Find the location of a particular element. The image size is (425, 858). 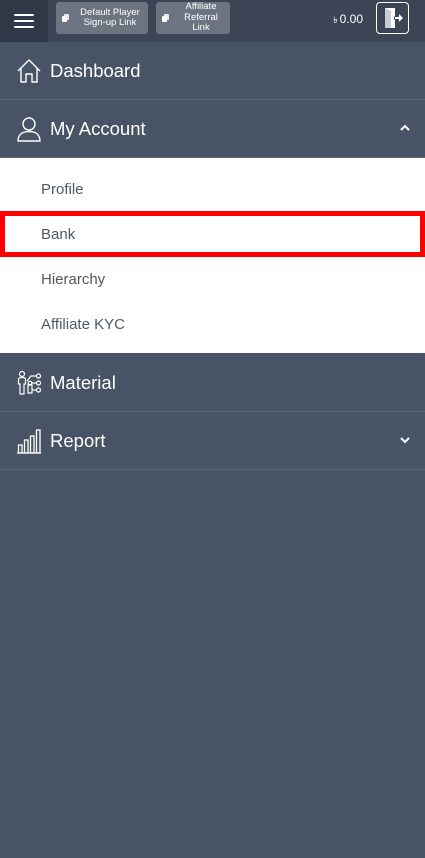

logout-icon is located at coordinates (393, 18).